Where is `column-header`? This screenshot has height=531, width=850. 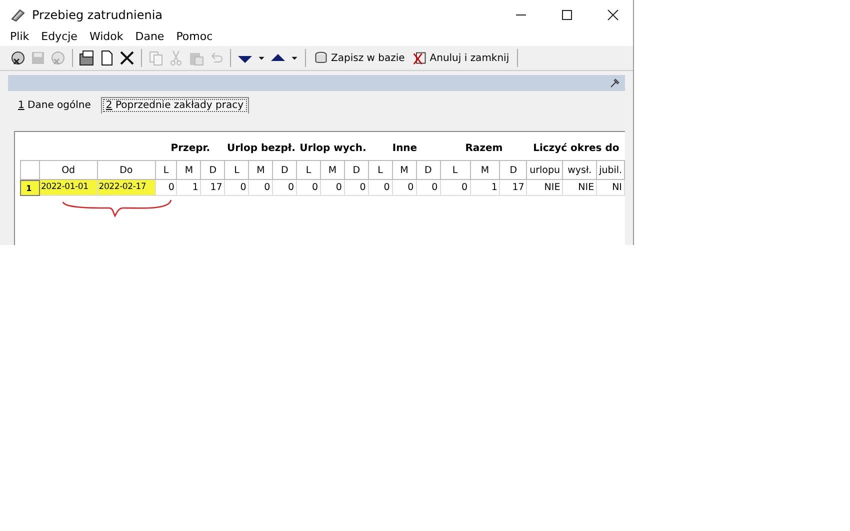 column-header is located at coordinates (30, 170).